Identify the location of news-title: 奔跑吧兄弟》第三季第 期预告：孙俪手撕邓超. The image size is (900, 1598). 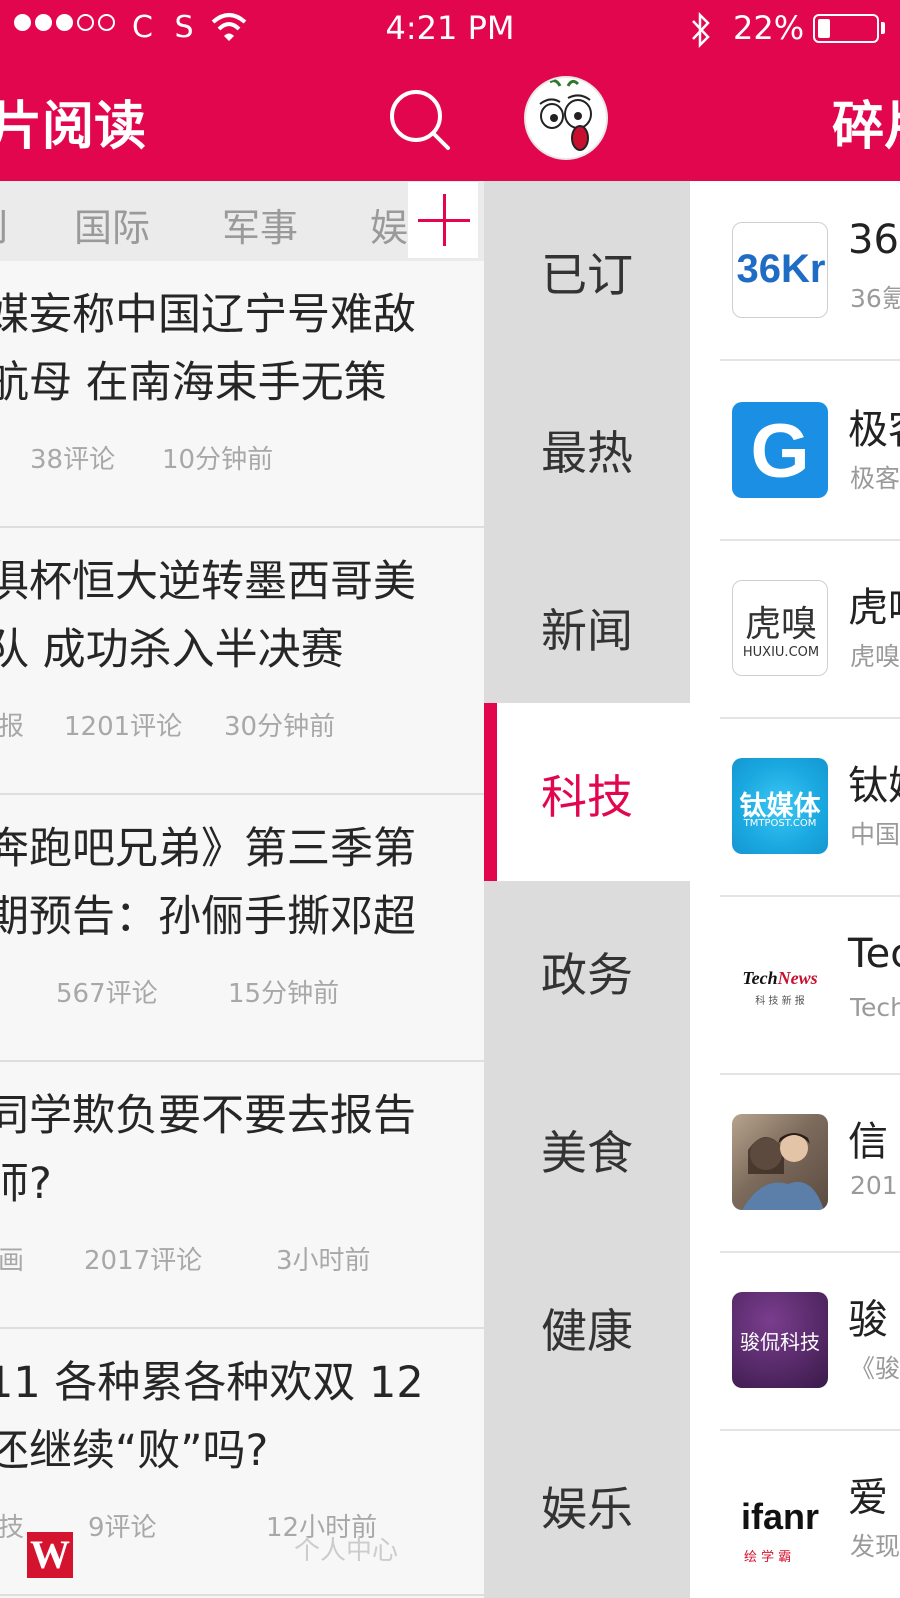
(208, 883).